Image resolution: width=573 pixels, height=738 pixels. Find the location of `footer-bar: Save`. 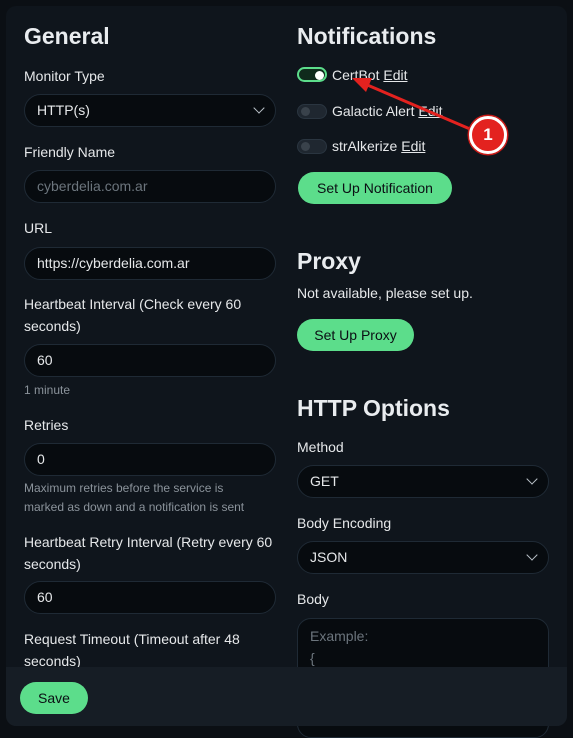

footer-bar: Save is located at coordinates (286, 696).